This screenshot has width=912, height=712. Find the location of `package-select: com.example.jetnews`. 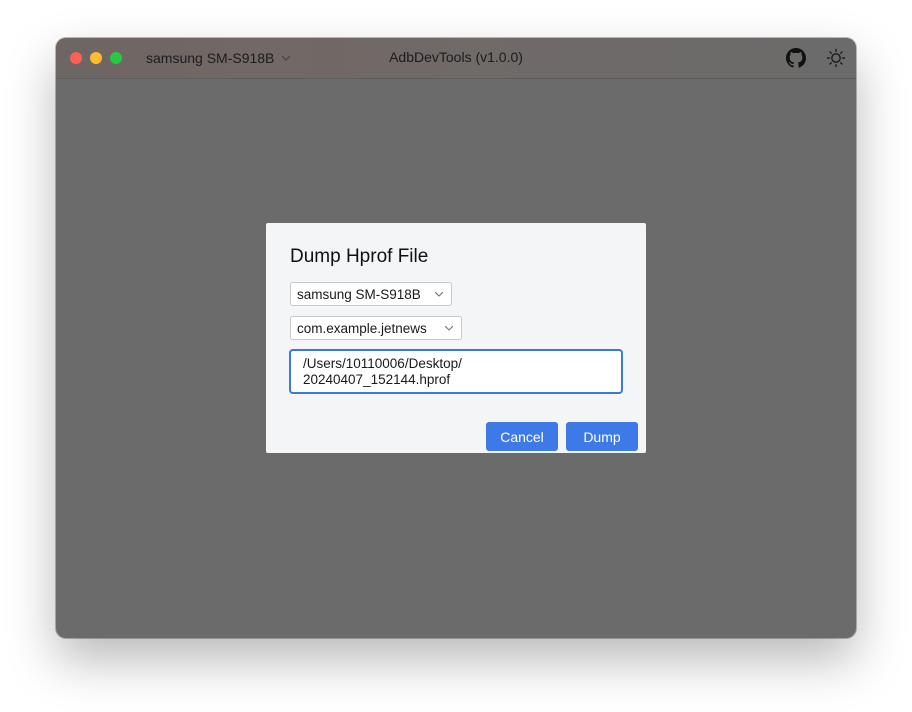

package-select: com.example.jetnews is located at coordinates (376, 328).